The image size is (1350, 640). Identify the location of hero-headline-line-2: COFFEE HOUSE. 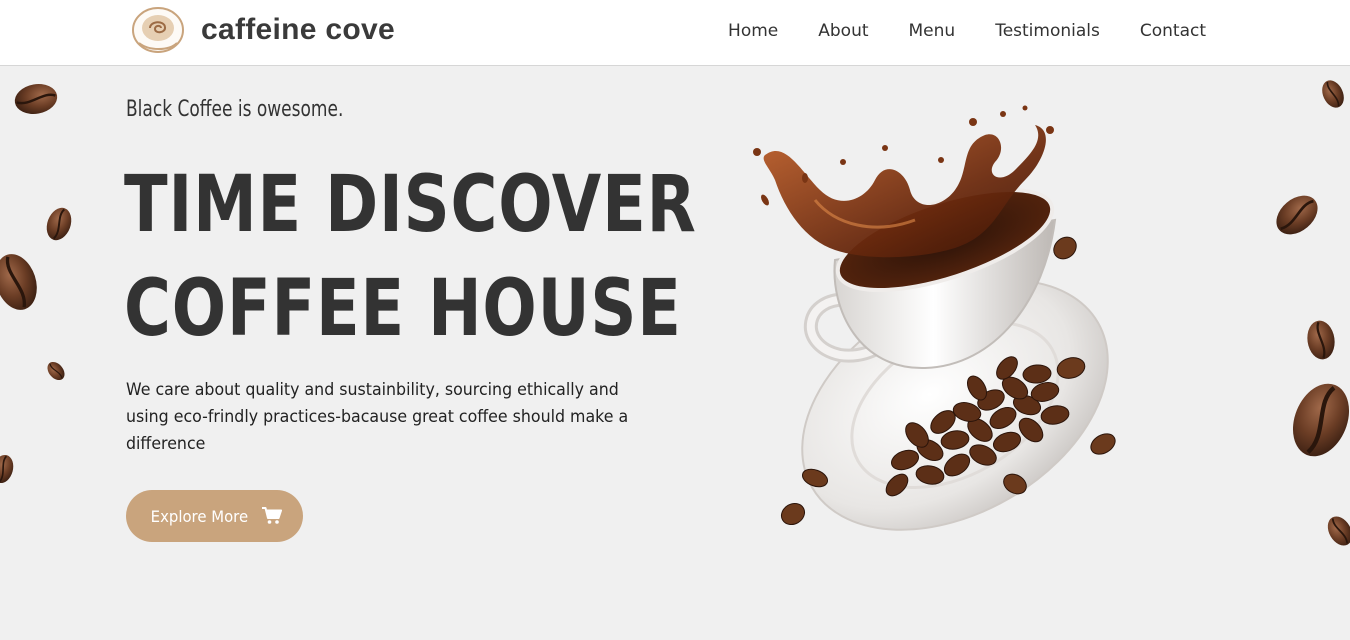
(403, 309).